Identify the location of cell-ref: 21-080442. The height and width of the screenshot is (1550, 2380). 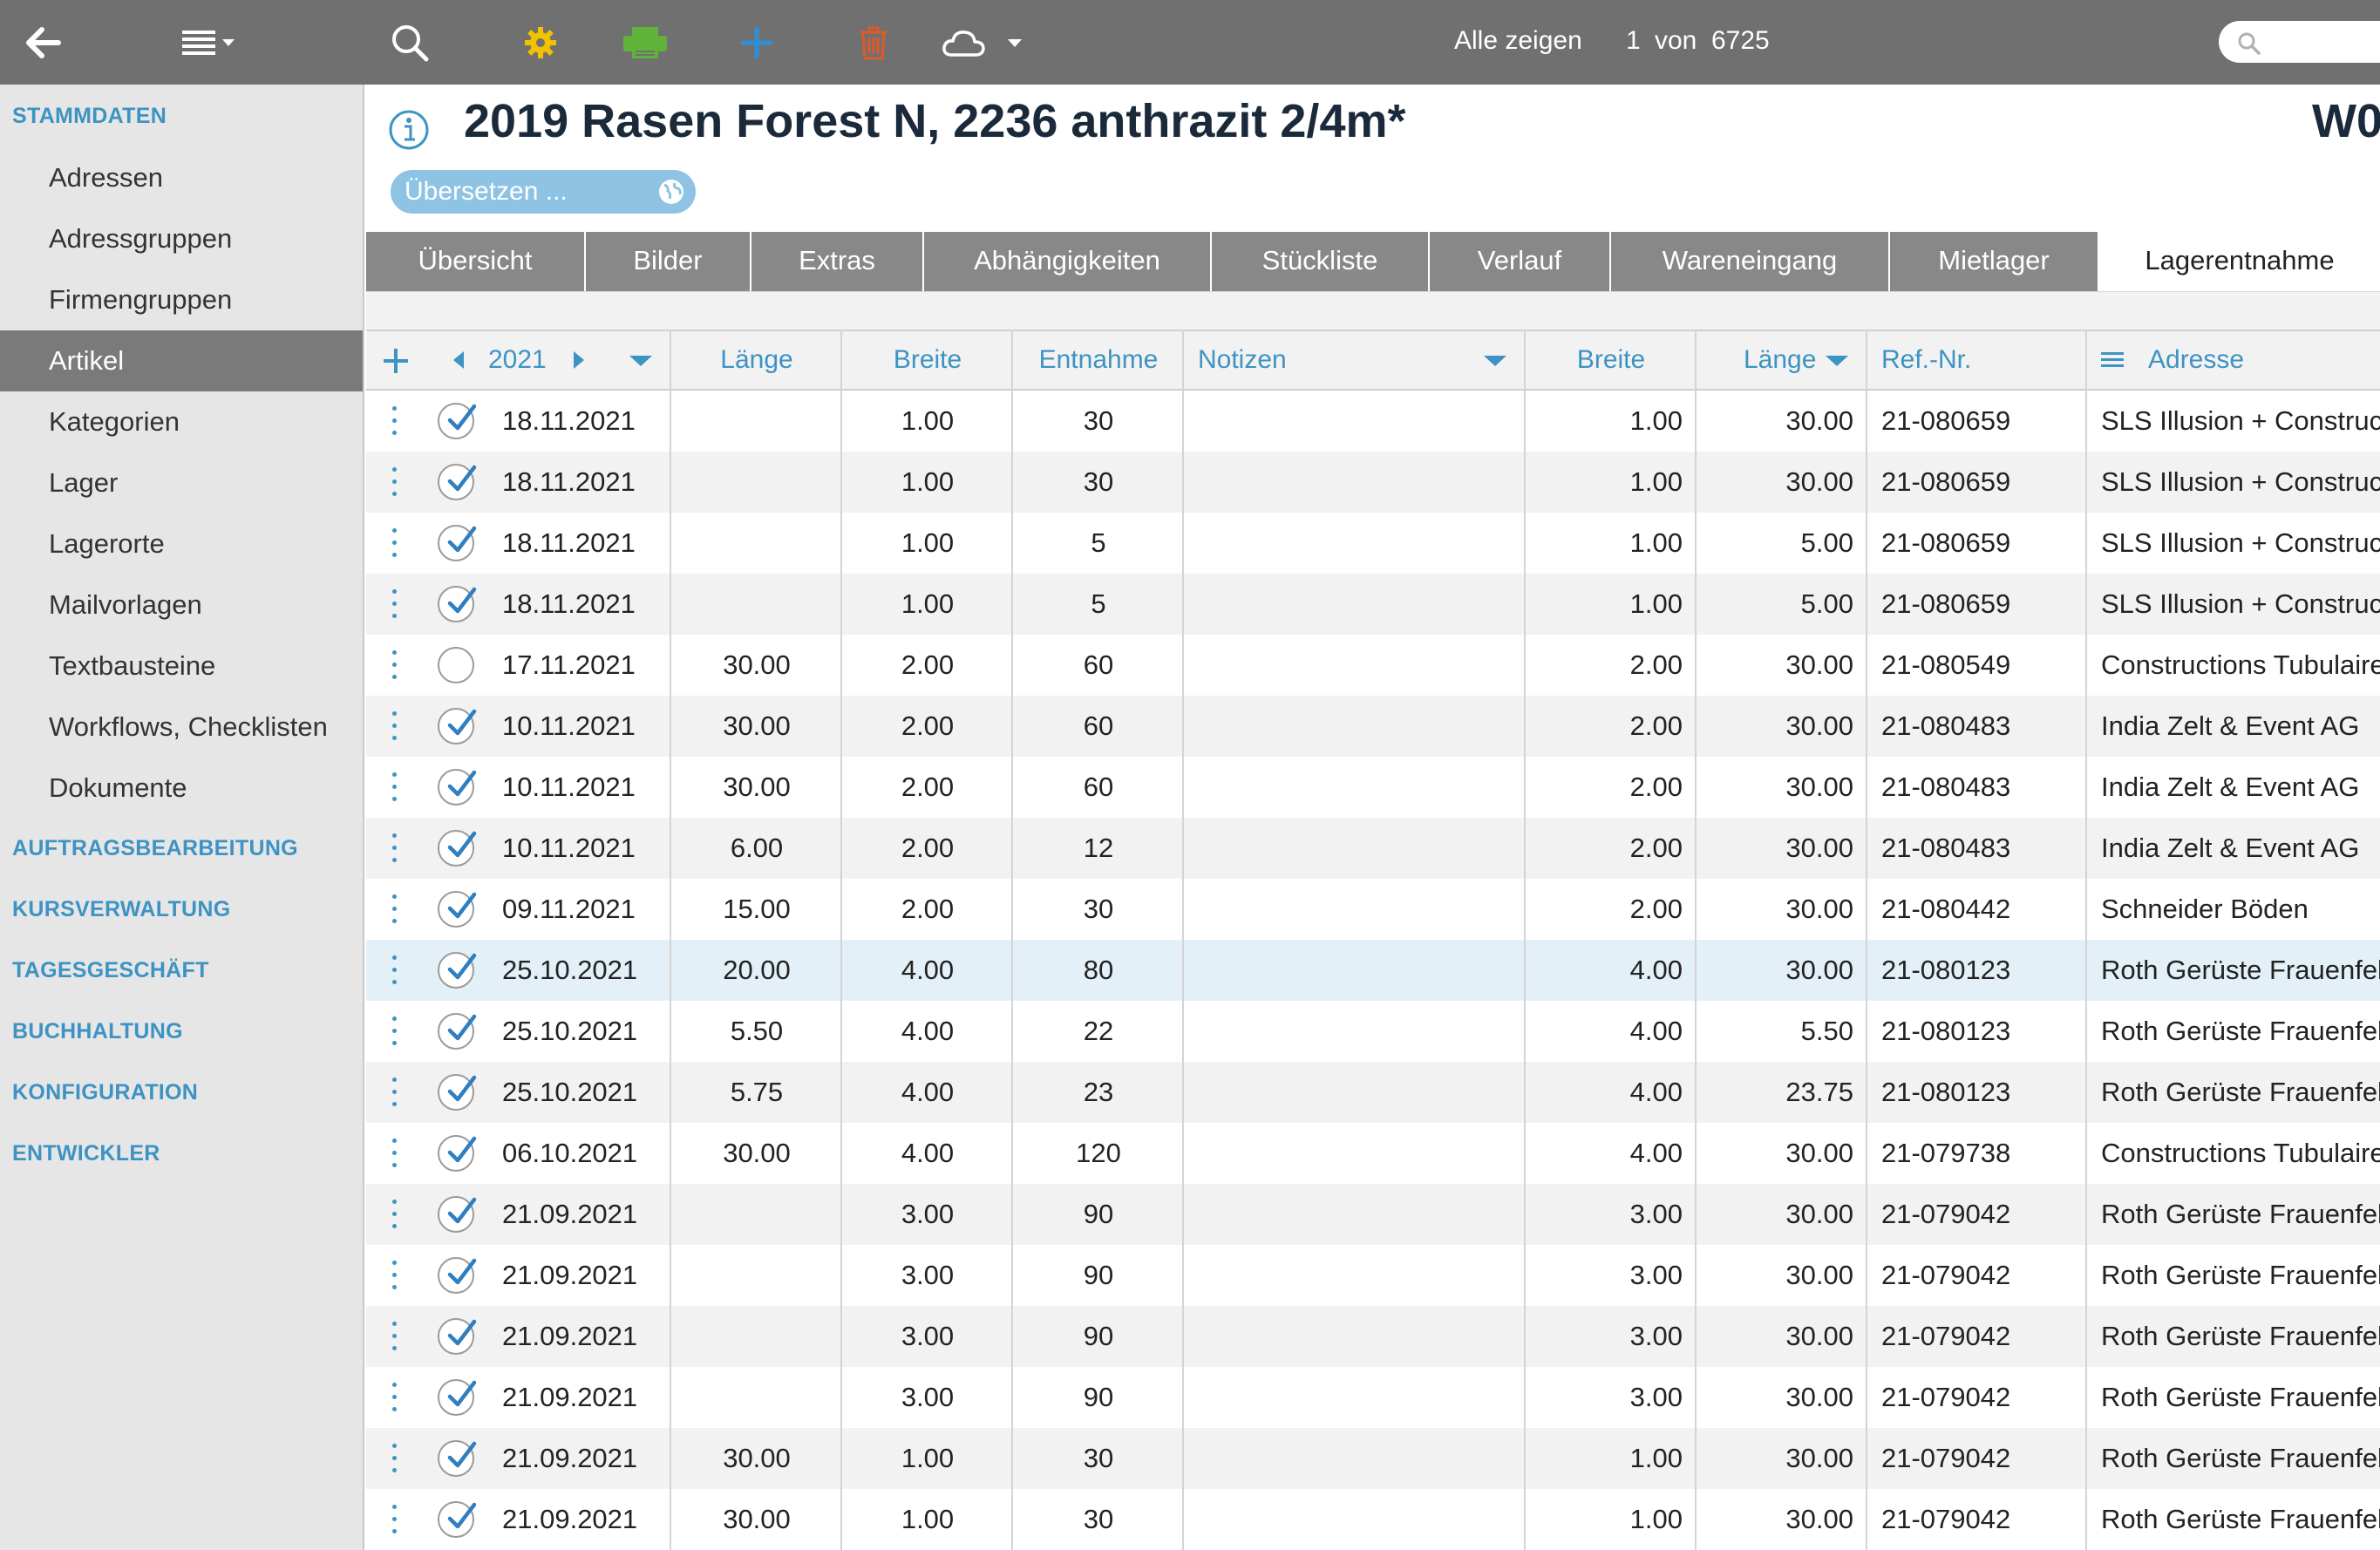
(1981, 910).